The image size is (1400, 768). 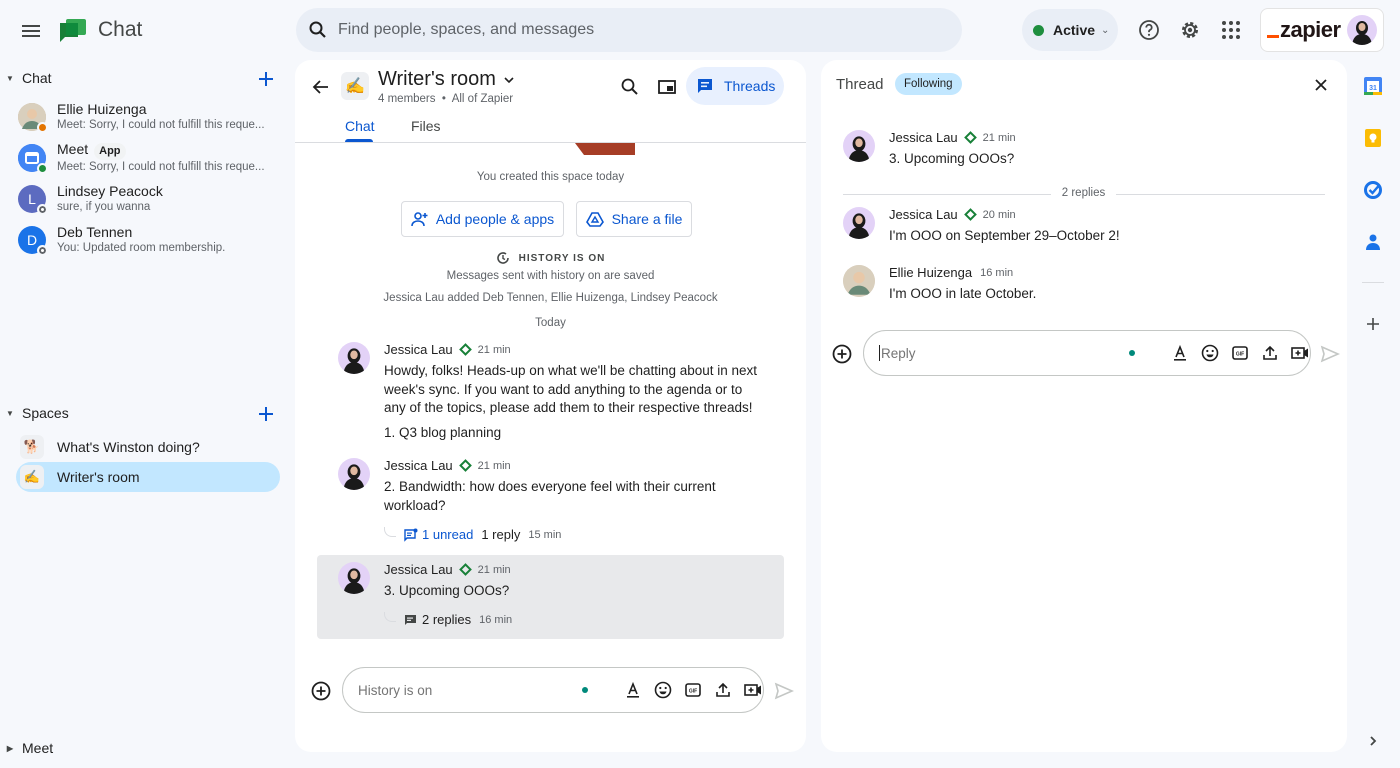 I want to click on history-icon, so click(x=502, y=258).